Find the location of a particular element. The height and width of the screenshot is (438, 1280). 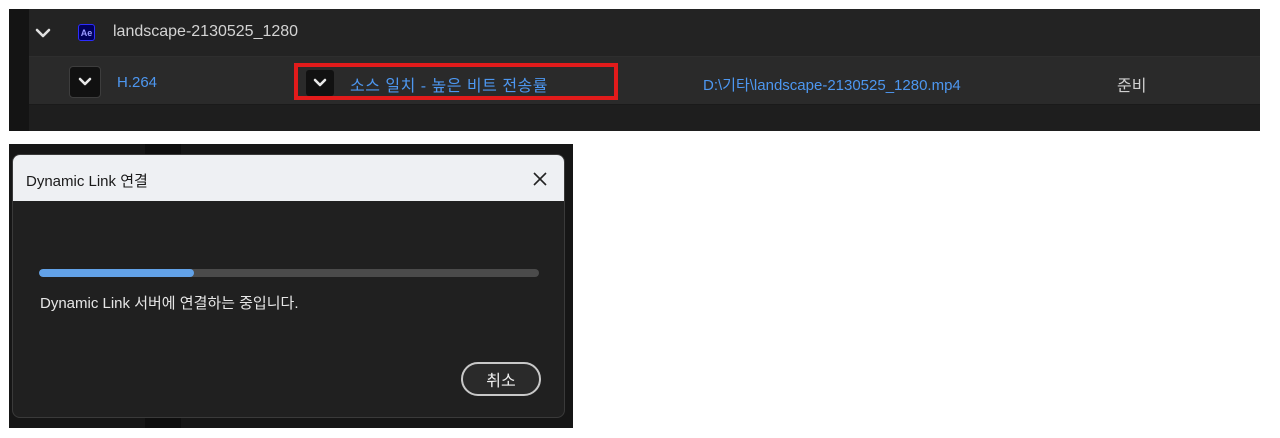

dialog-title: Dynamic Link 연결 is located at coordinates (87, 181).